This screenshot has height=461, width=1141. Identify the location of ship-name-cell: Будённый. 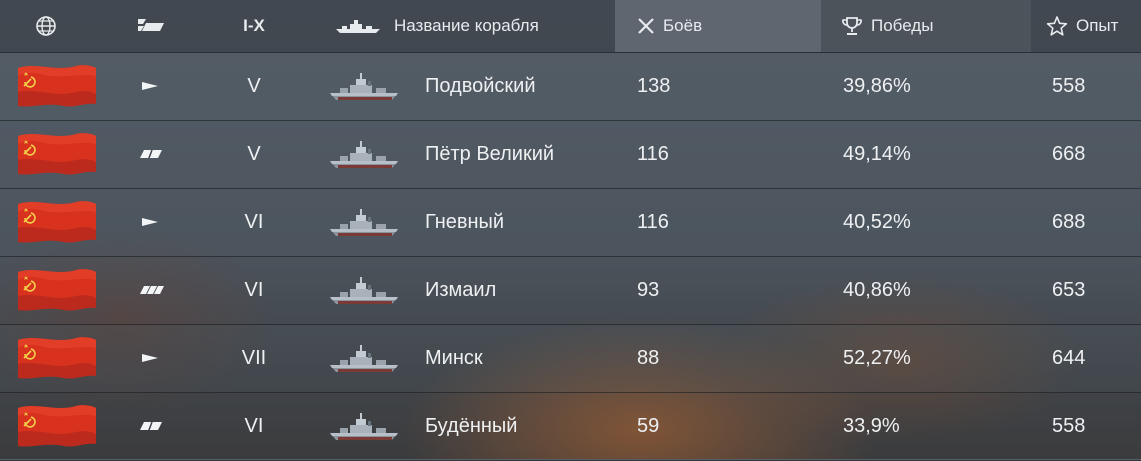
(471, 426).